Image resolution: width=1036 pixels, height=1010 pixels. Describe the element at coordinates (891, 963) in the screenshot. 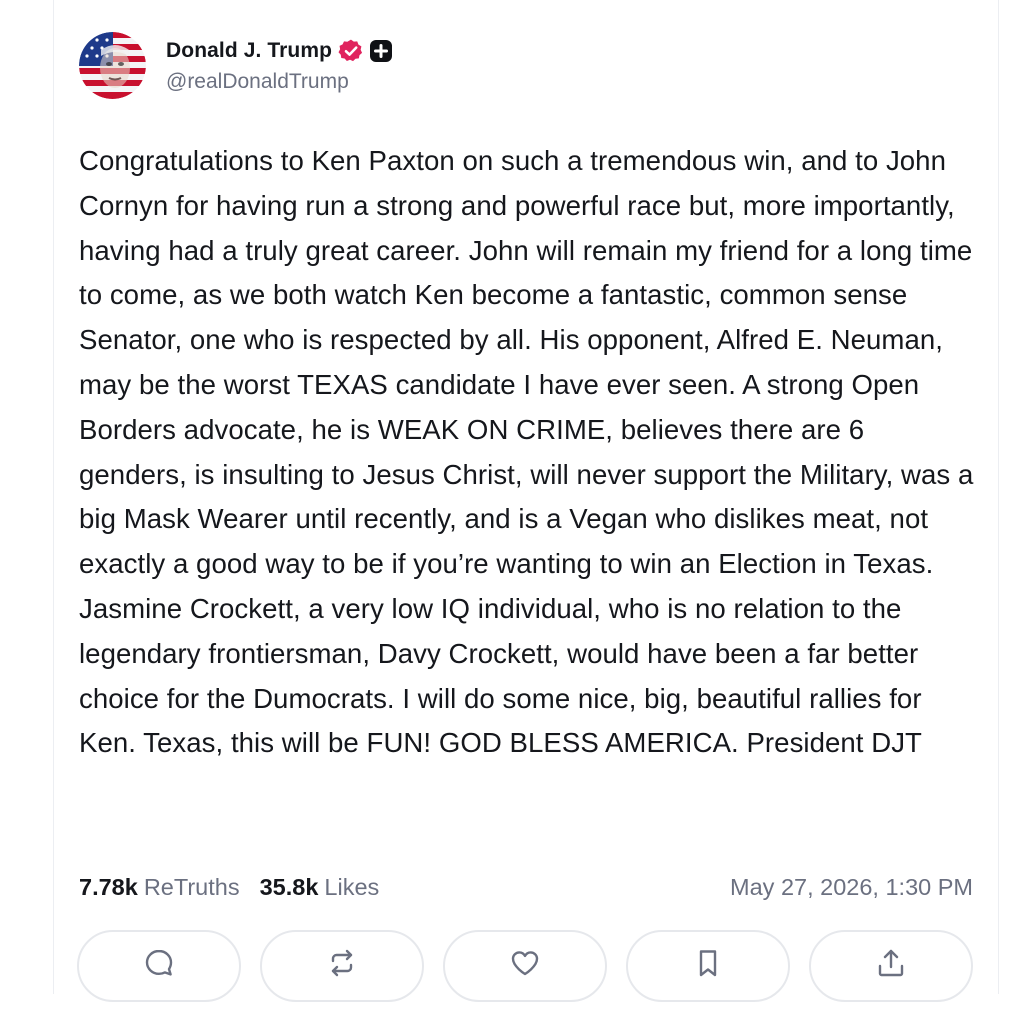

I see `share-icon` at that location.